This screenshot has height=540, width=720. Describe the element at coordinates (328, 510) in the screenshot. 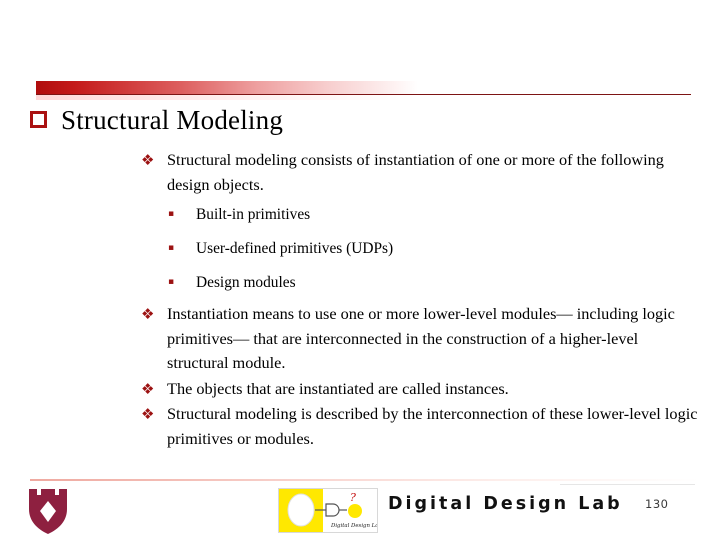

I see `digital-design-lab-logo-icon: ? Digital Design Lab` at that location.